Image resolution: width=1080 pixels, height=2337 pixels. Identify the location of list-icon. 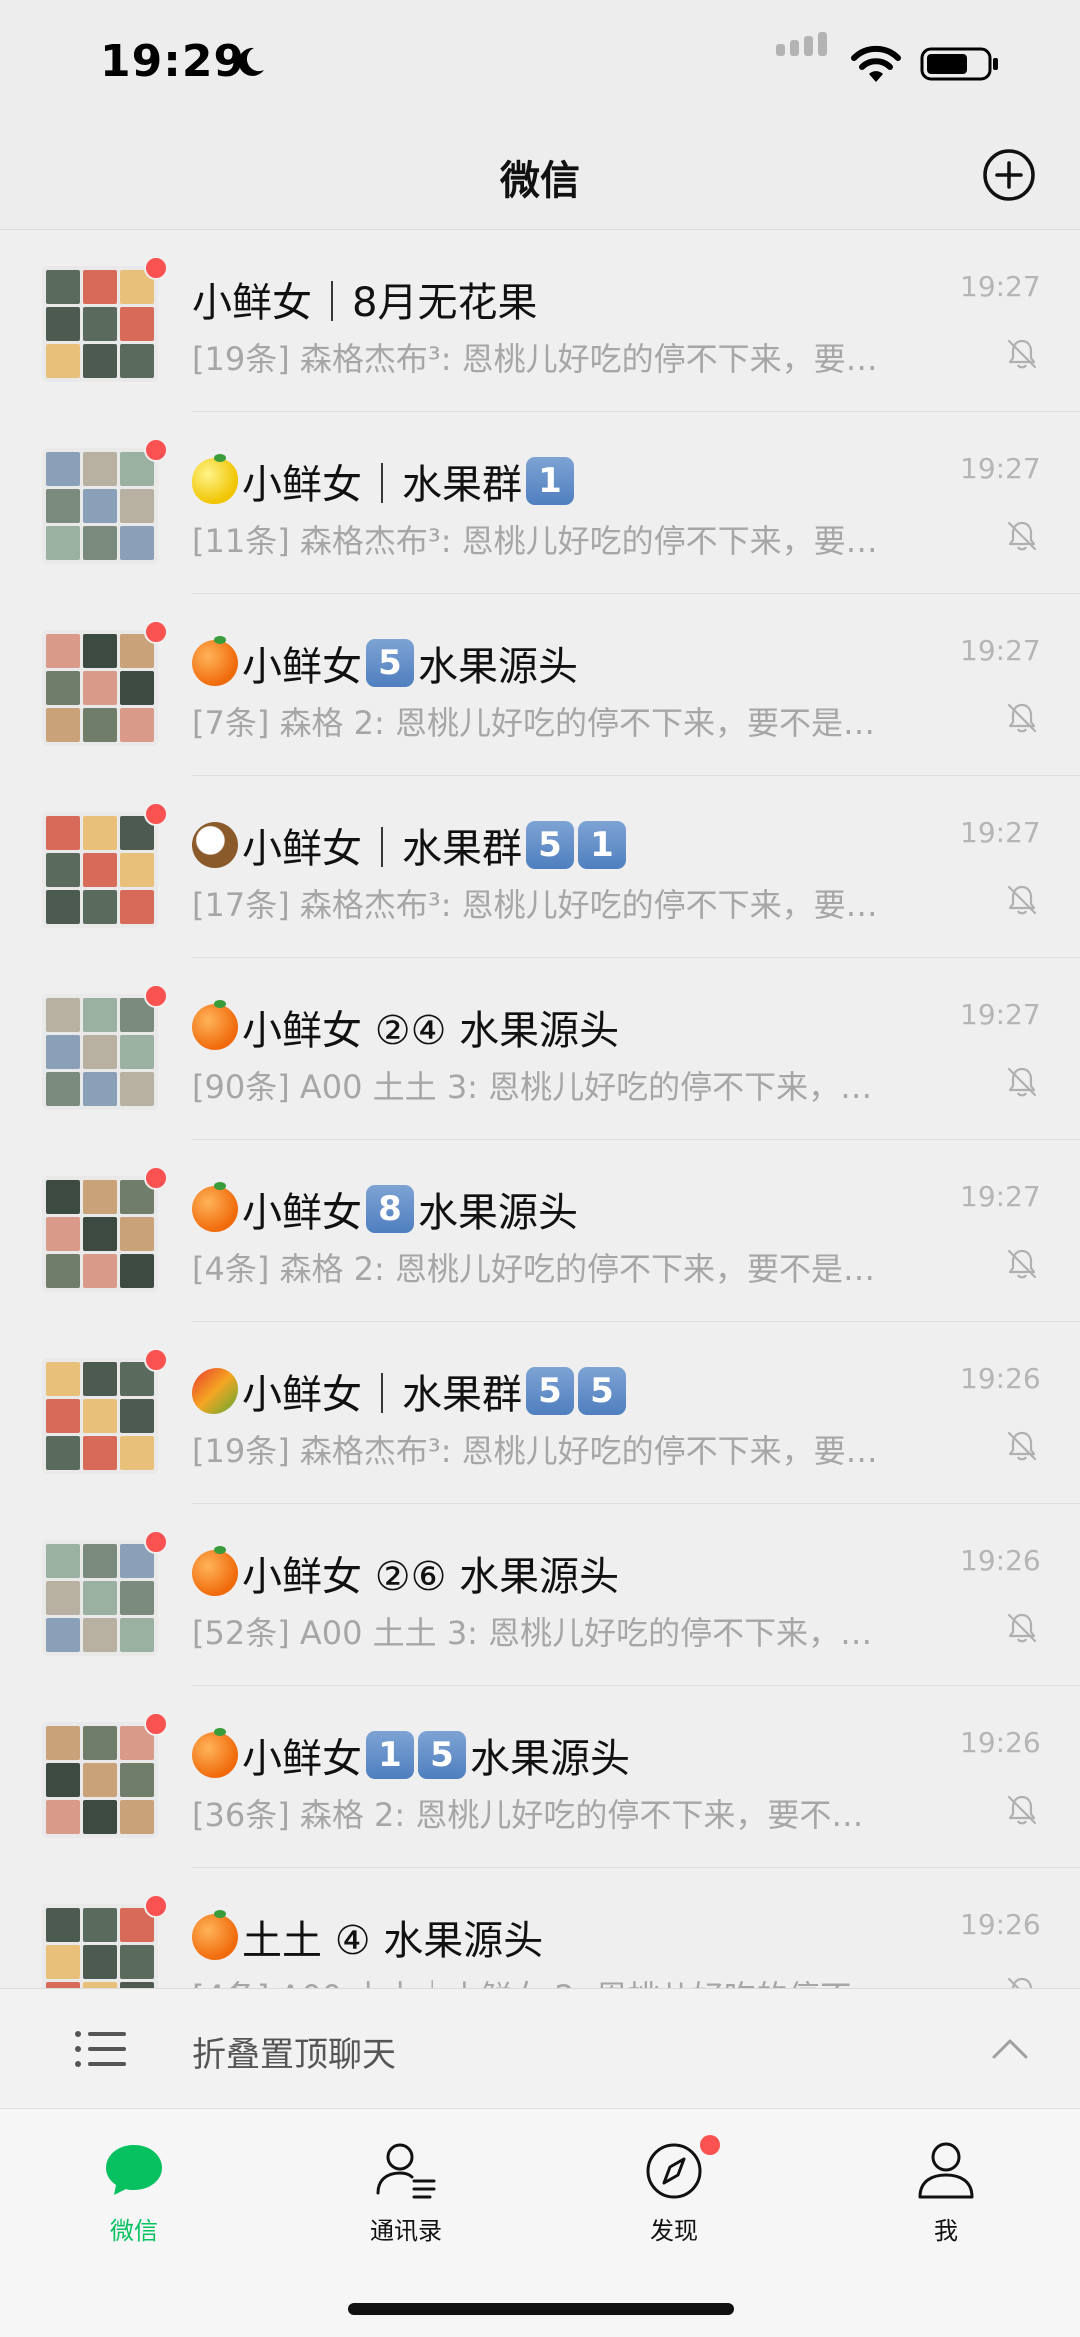
(100, 2049).